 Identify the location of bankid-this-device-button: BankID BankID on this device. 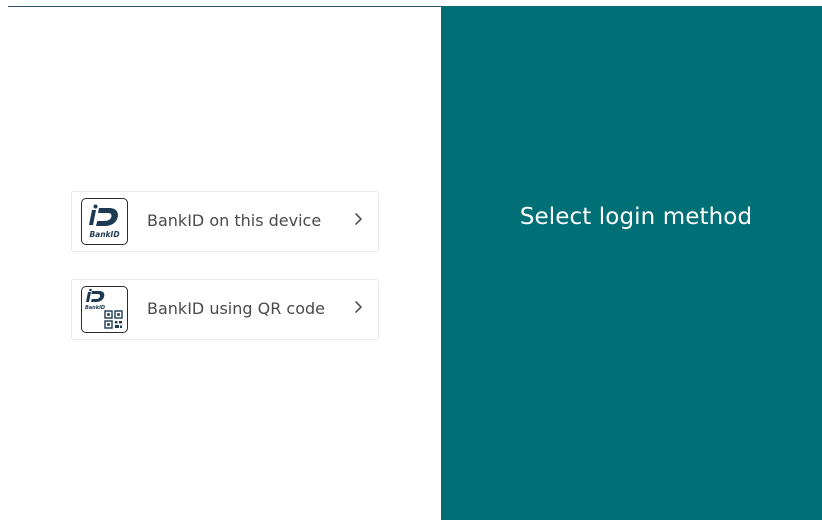
(225, 221).